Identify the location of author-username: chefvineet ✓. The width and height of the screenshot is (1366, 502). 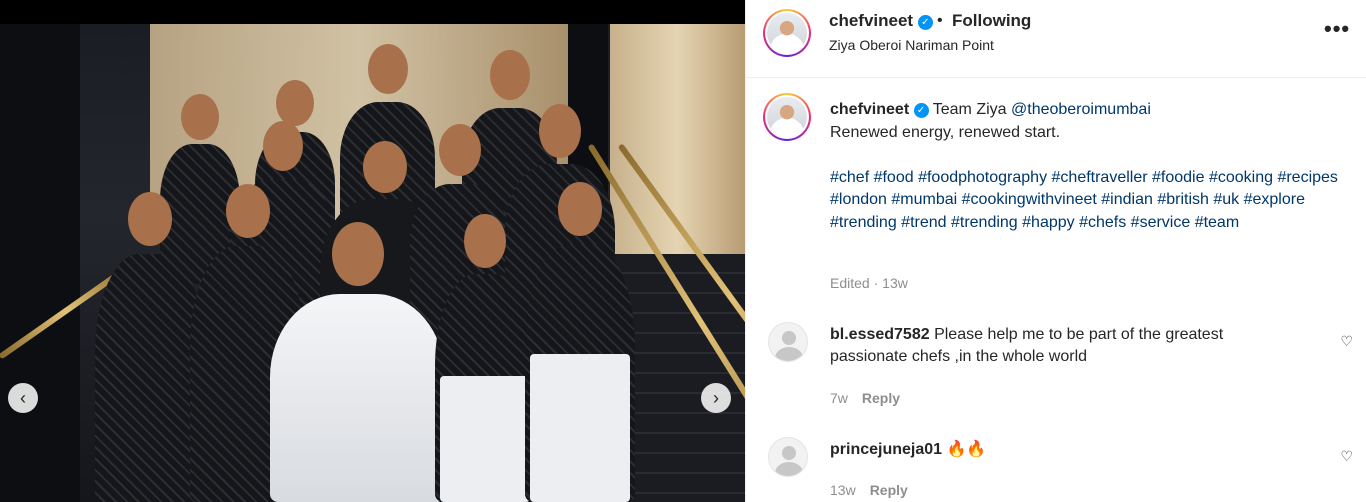
(881, 21).